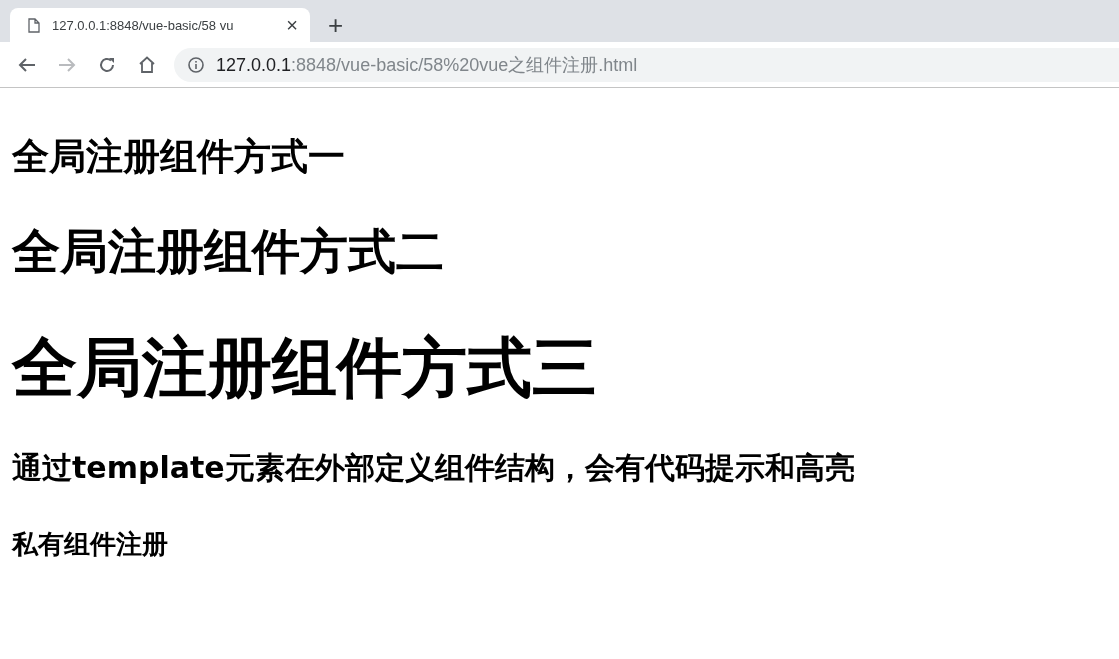  What do you see at coordinates (228, 251) in the screenshot?
I see `heading: 全局注册组件方式二` at bounding box center [228, 251].